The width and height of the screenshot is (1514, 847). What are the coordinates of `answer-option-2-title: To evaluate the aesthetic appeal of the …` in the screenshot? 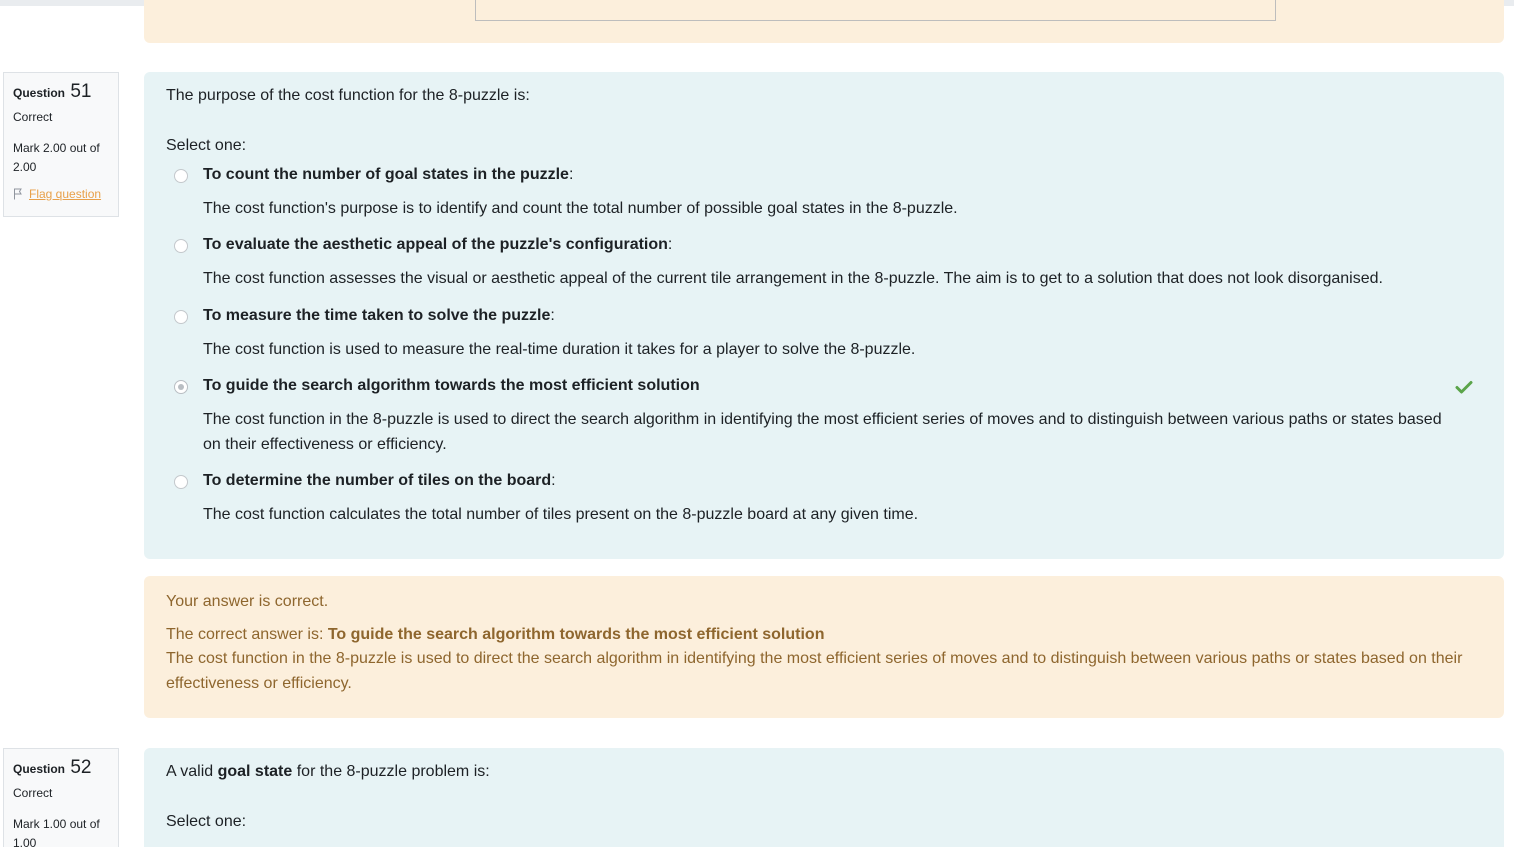 It's located at (435, 244).